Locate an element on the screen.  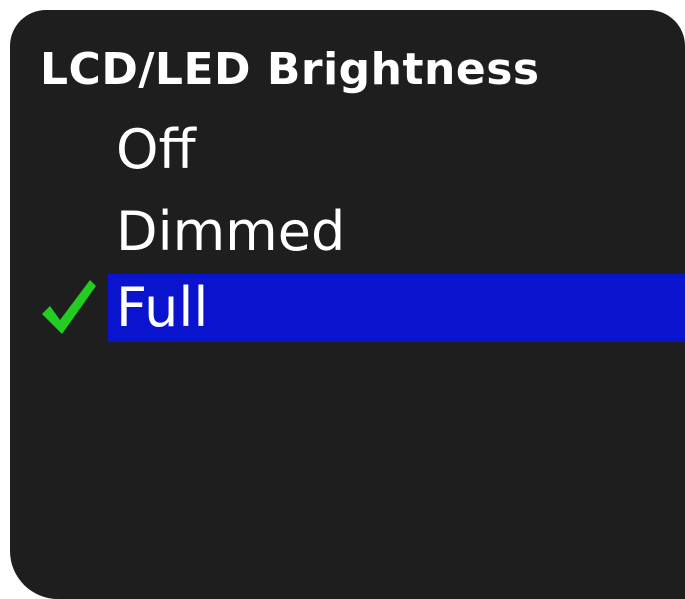
menu-title: LCD/LED Brightness is located at coordinates (290, 69).